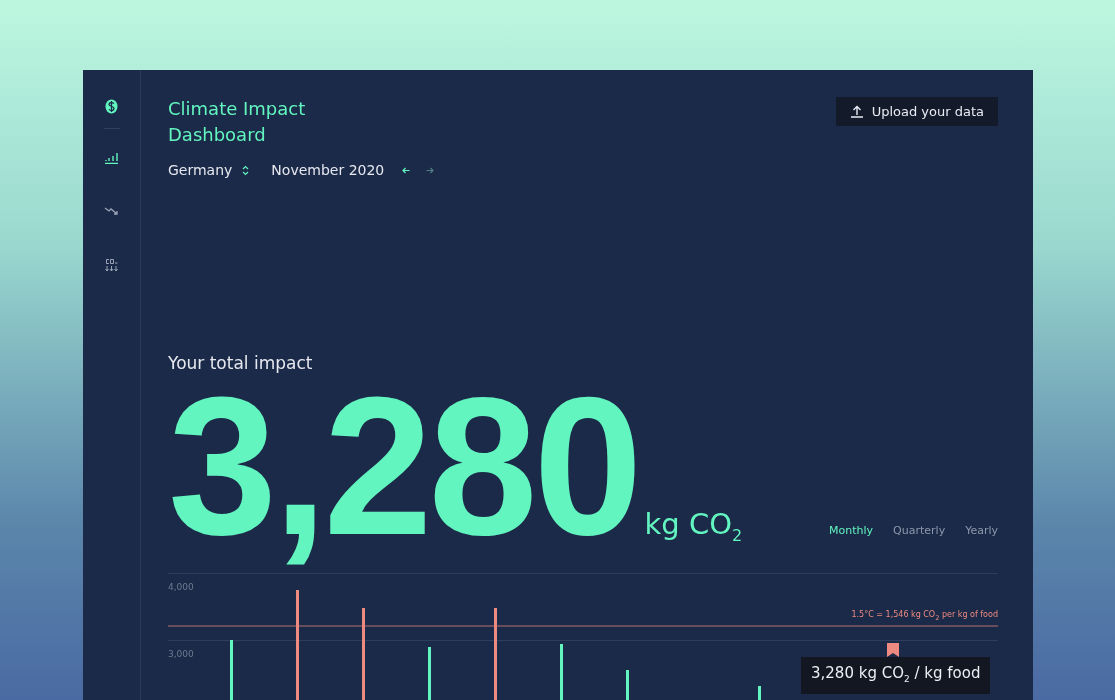 The image size is (1115, 700). I want to click on logo-icon, so click(111, 106).